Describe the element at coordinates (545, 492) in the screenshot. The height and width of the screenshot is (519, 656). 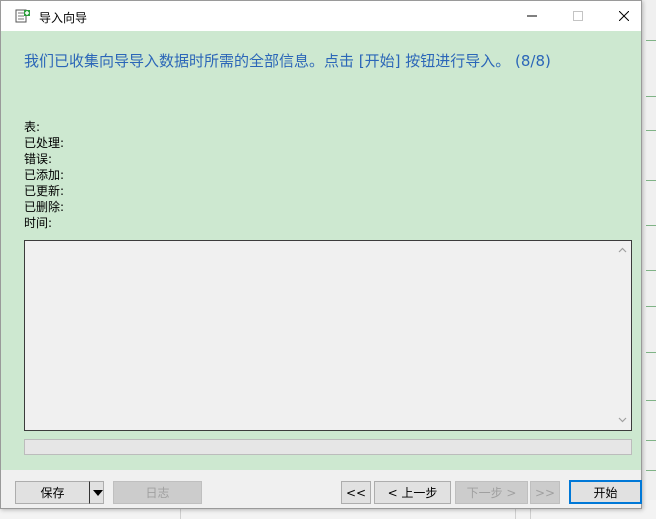
I see `last-step-button: >>` at that location.